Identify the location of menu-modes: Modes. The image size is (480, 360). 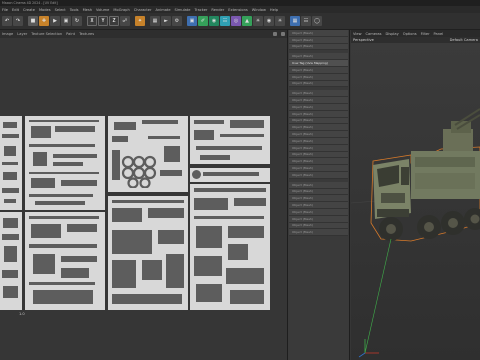
(45, 10).